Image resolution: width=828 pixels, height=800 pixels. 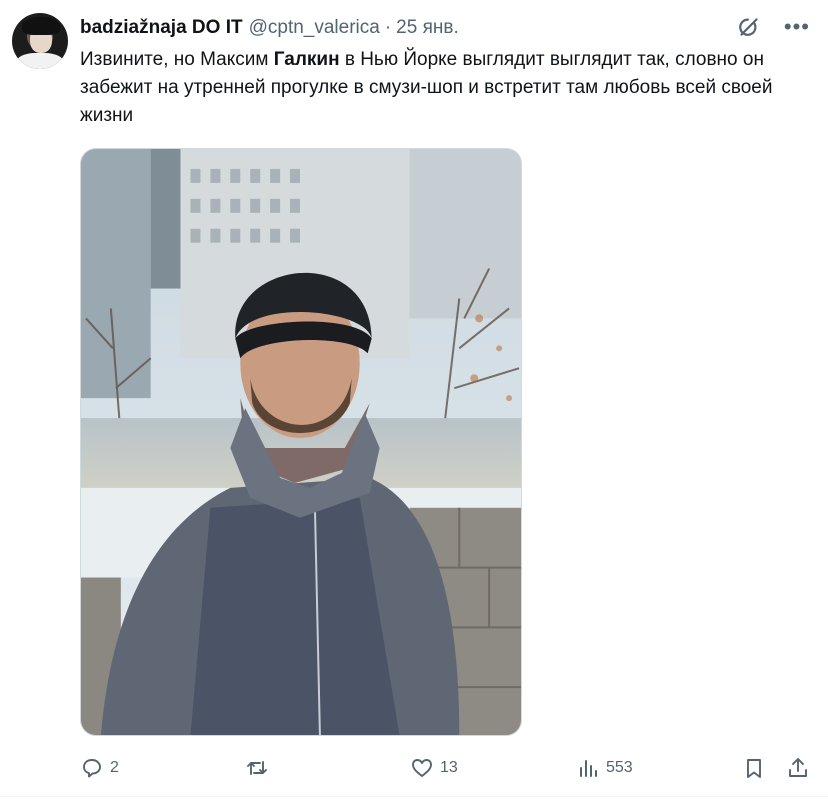 What do you see at coordinates (749, 27) in the screenshot?
I see `grok-icon` at bounding box center [749, 27].